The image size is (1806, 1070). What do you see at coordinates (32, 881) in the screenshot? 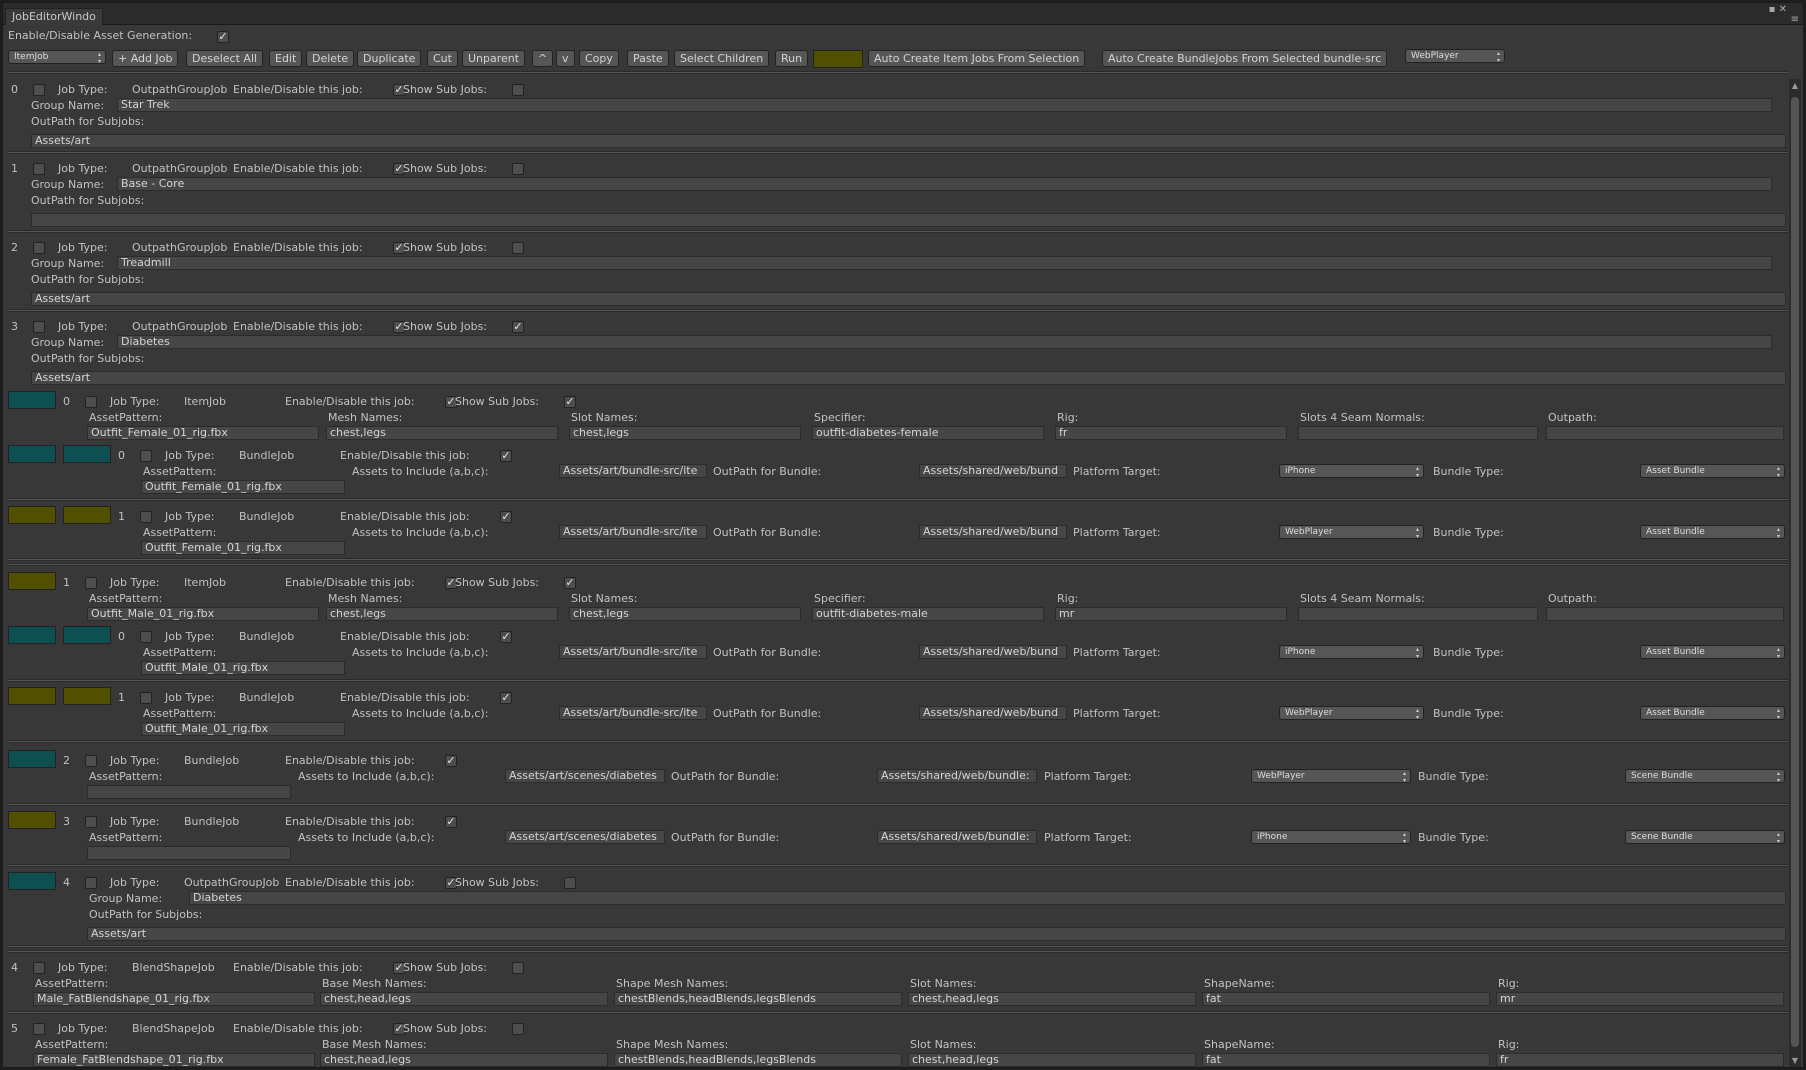
I see `subgroup-color-swatch` at bounding box center [32, 881].